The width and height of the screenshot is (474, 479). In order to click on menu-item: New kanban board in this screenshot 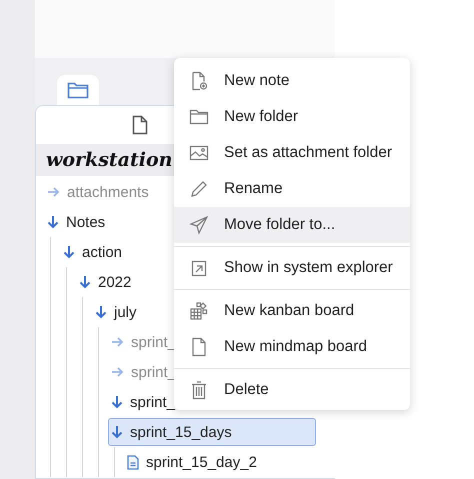, I will do `click(292, 311)`.